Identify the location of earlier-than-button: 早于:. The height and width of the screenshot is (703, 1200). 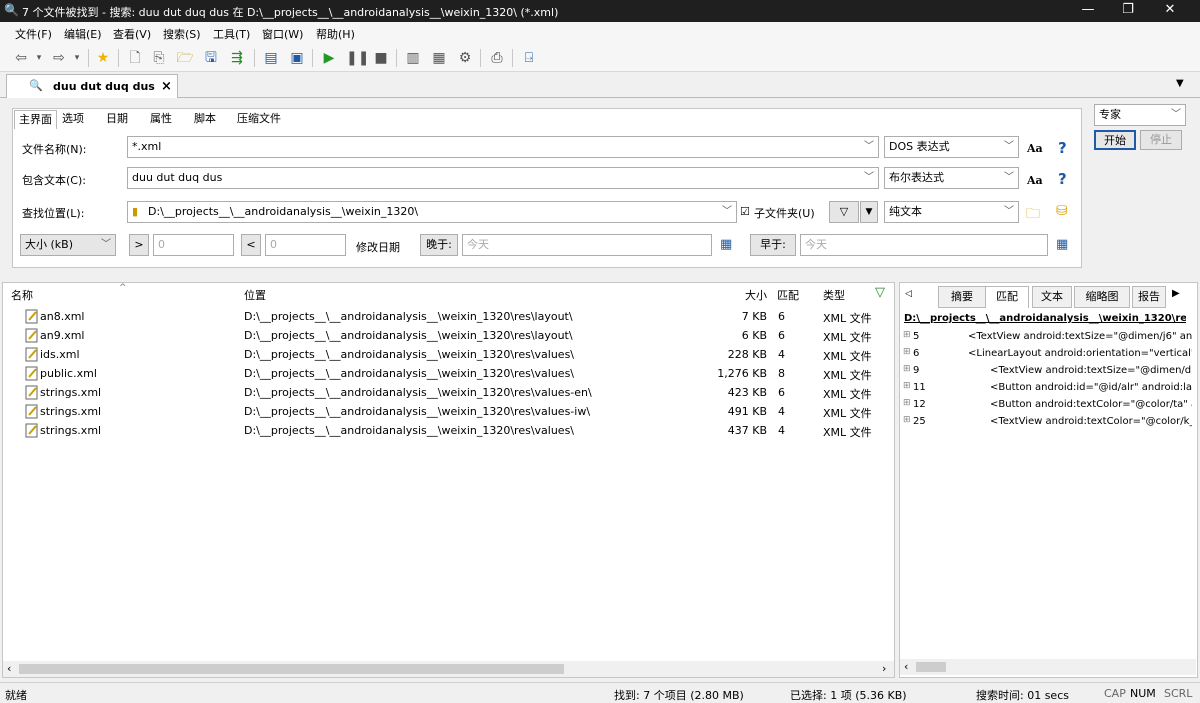
(773, 245).